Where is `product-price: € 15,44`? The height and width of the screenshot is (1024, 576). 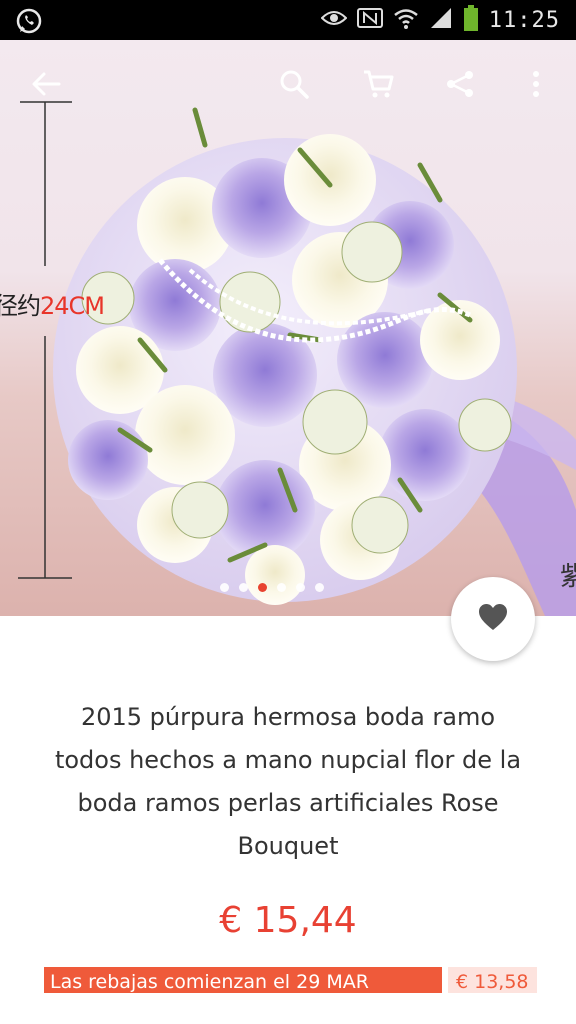 product-price: € 15,44 is located at coordinates (288, 920).